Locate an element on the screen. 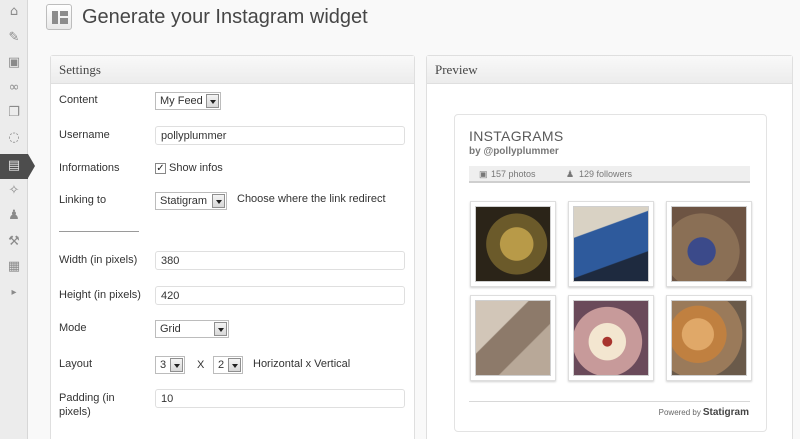 The image size is (800, 439). linking-label: Linking to is located at coordinates (83, 200).